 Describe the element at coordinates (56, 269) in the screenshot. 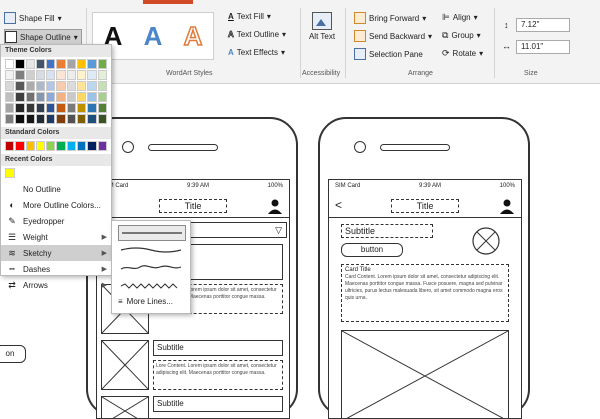

I see `dashes-item: ┅ Dashes ▶` at that location.